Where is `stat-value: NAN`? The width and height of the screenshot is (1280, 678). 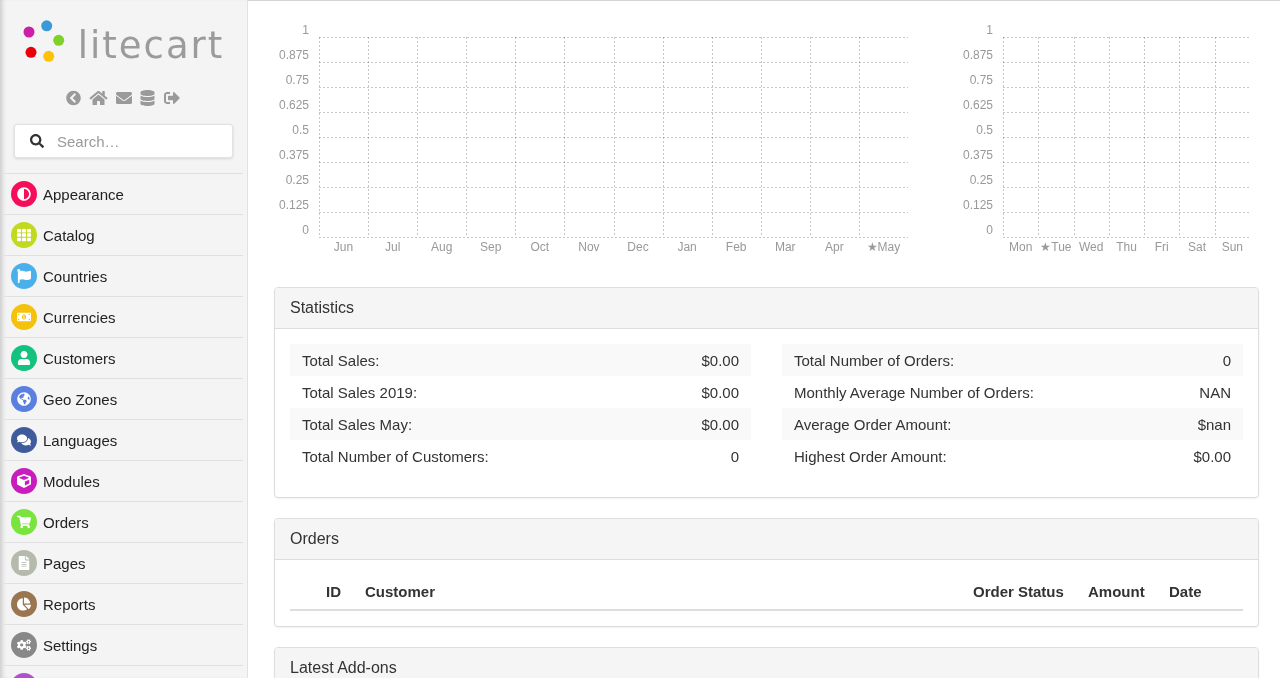 stat-value: NAN is located at coordinates (1215, 392).